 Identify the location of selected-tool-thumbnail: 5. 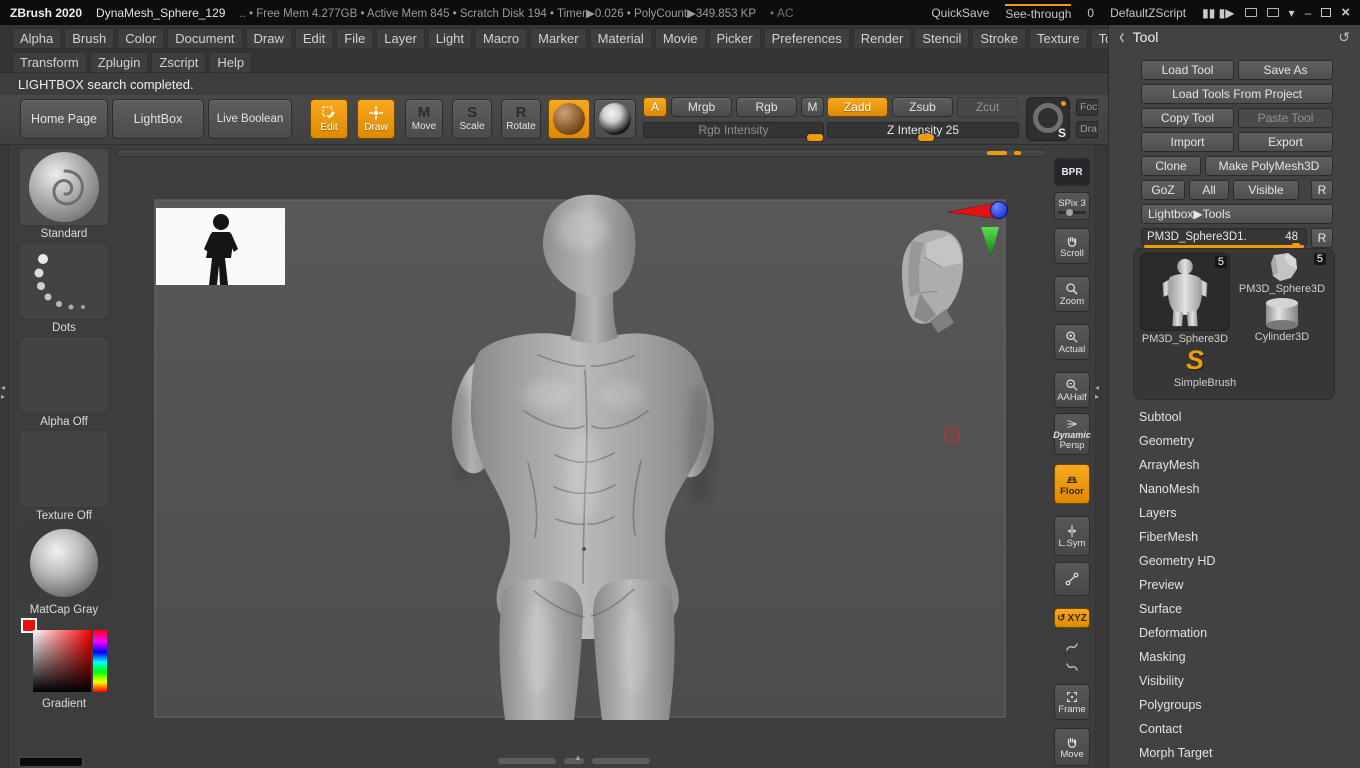
(1185, 292).